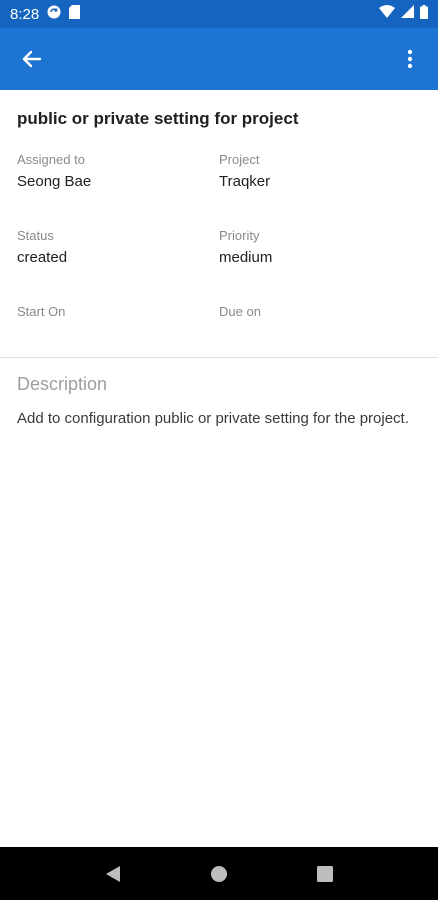 Image resolution: width=438 pixels, height=900 pixels. Describe the element at coordinates (219, 59) in the screenshot. I see `app-bar` at that location.